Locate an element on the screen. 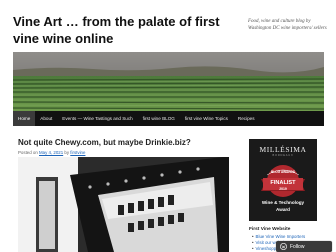 The height and width of the screenshot is (252, 336). post-meta: Posted on May 4, 2021 by firstvine is located at coordinates (123, 153).